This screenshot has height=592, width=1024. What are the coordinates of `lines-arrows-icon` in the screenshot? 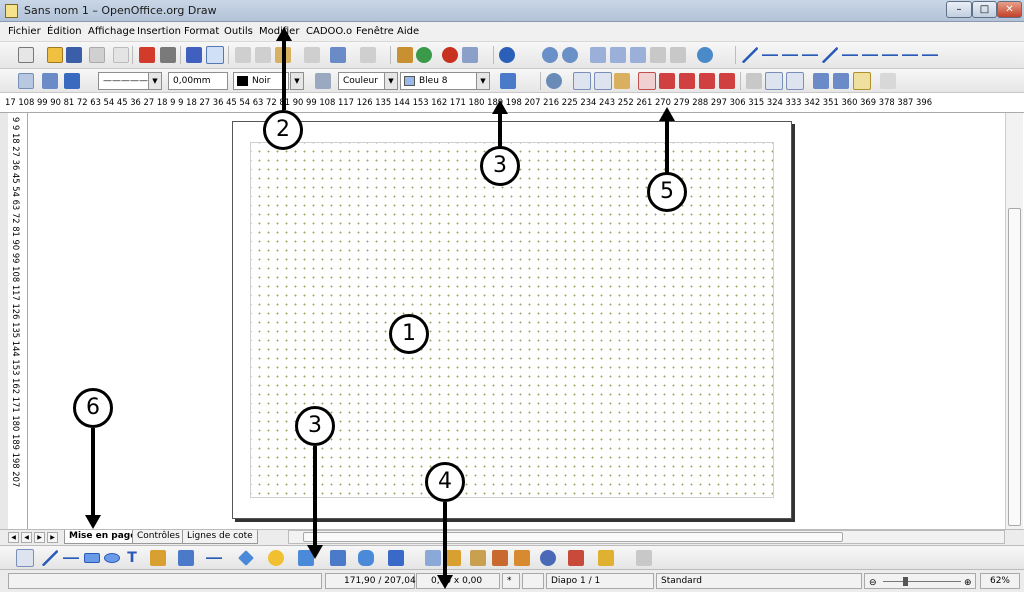 It's located at (214, 558).